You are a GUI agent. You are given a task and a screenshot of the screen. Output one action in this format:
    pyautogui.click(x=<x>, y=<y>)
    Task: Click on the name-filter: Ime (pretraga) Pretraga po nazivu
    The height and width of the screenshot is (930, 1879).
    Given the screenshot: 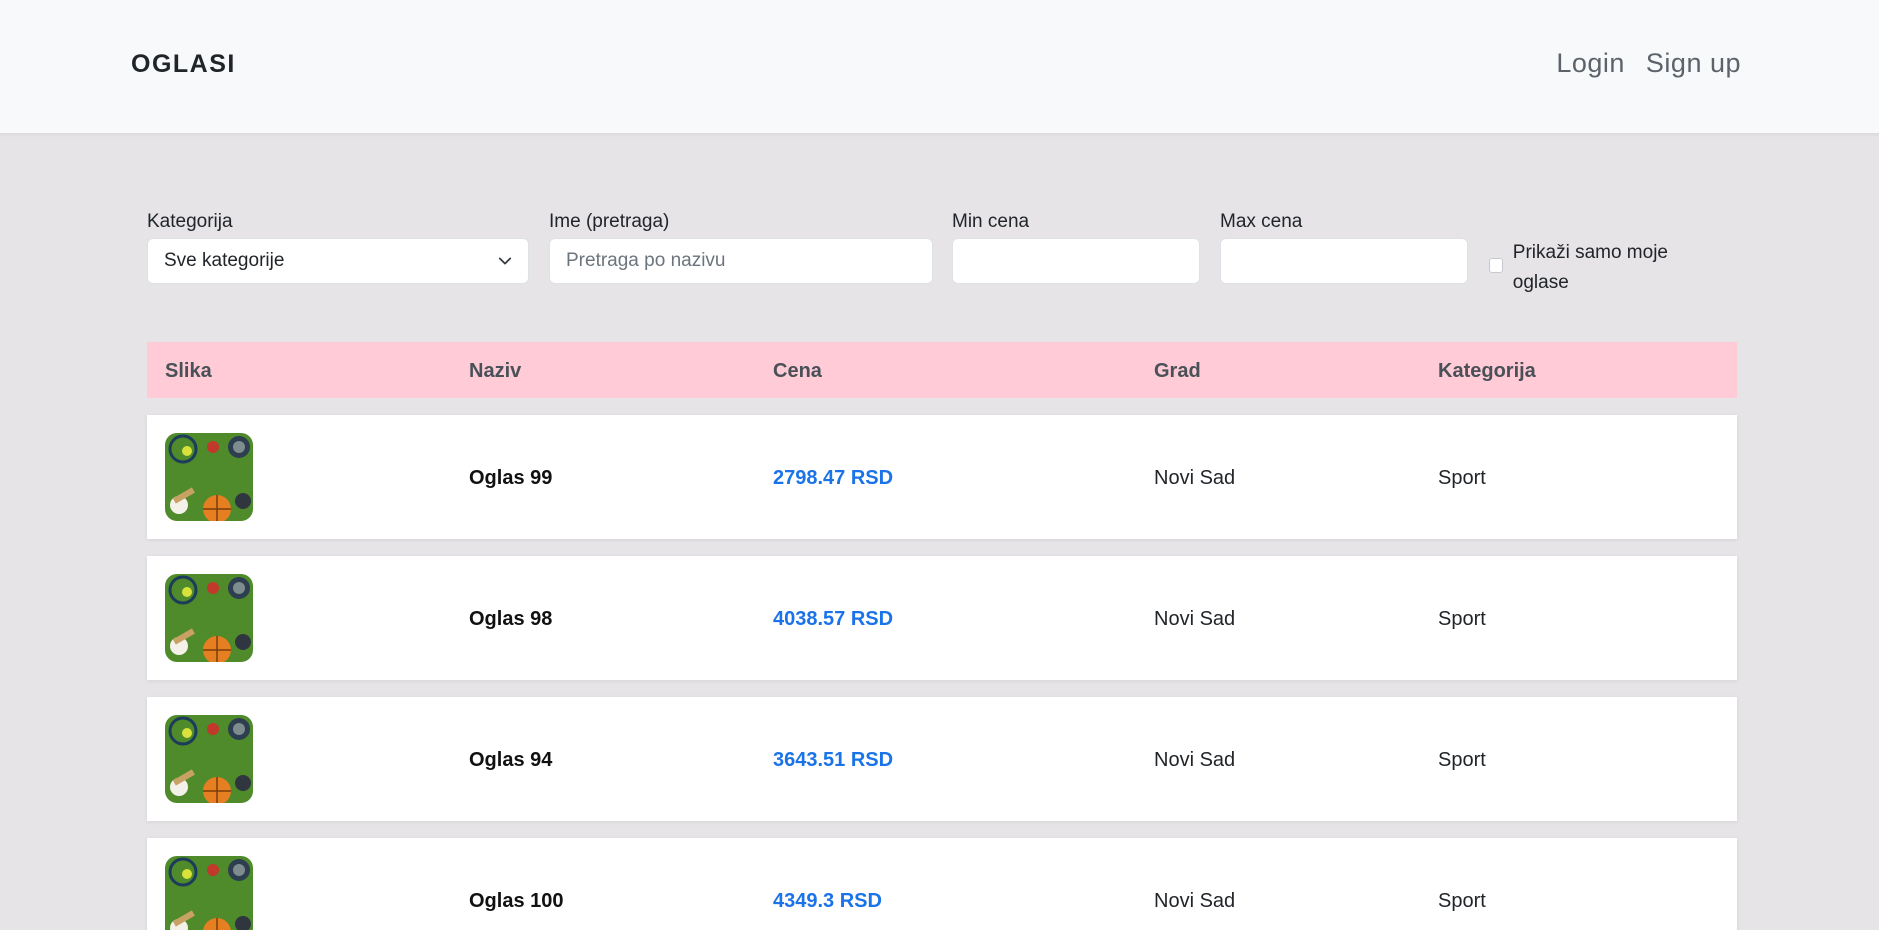 What is the action you would take?
    pyautogui.click(x=741, y=247)
    